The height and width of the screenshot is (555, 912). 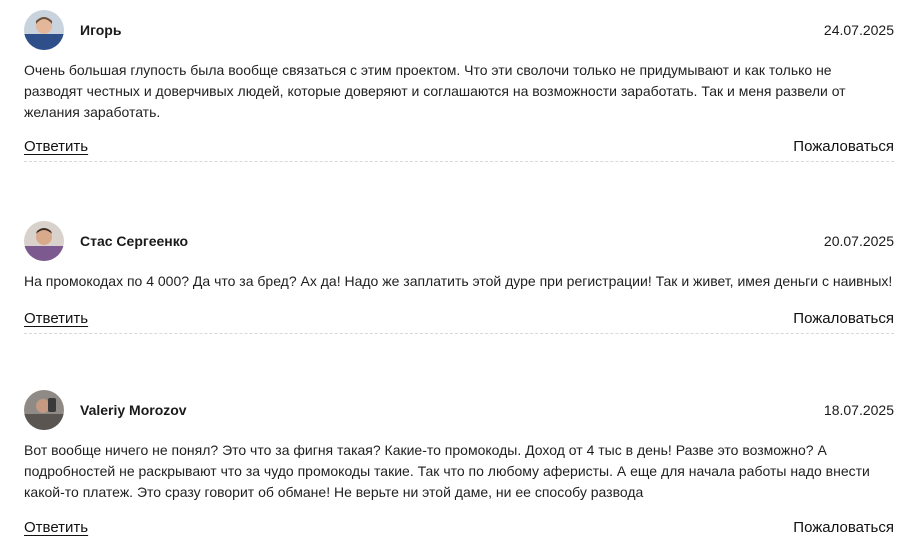 I want to click on comment-header: Игорь 24.07.2025, so click(x=459, y=30).